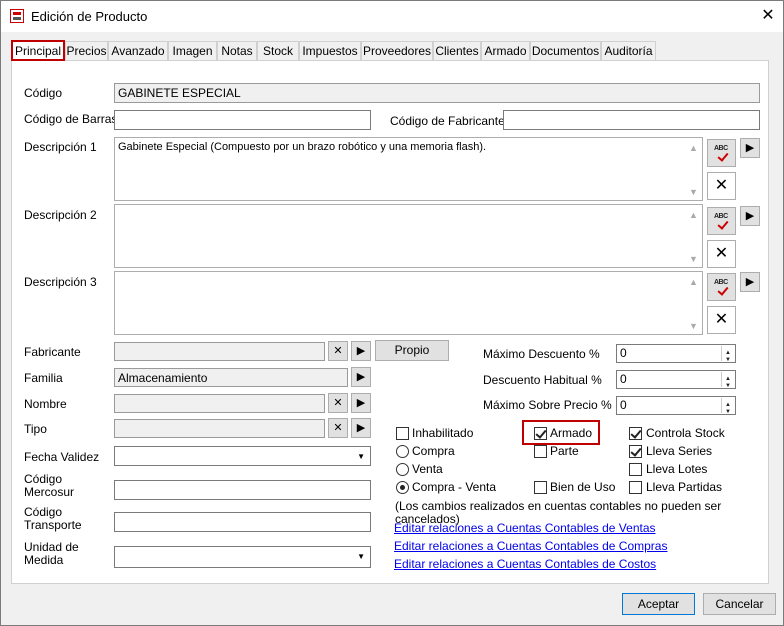 This screenshot has height=626, width=784. Describe the element at coordinates (628, 50) in the screenshot. I see `tab-auditoria: Auditoría` at that location.